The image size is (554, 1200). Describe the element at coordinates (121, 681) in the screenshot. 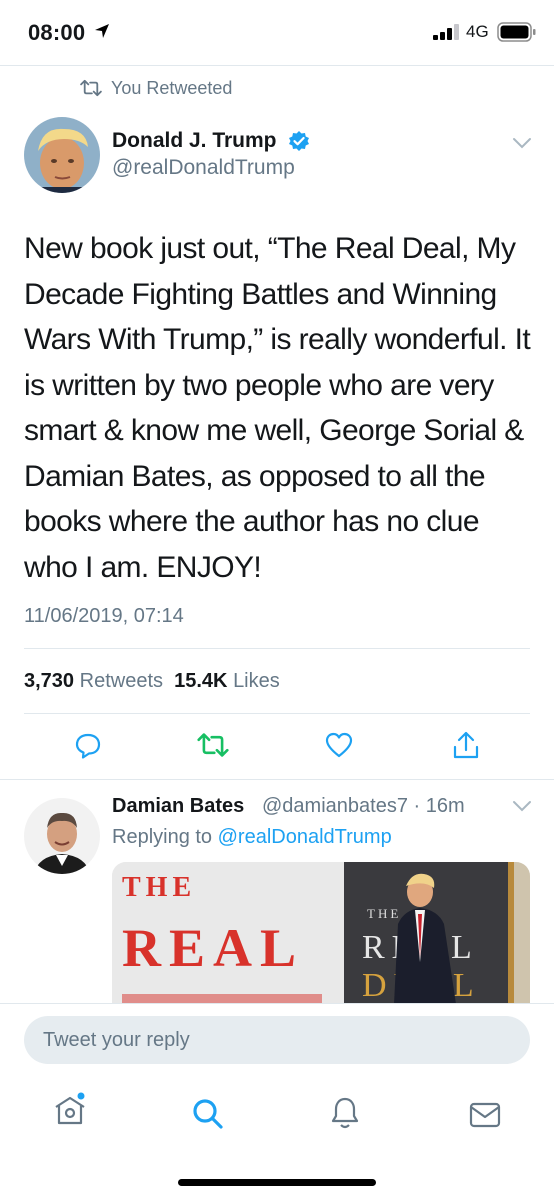

I see `retweet-count-label: Retweets` at that location.